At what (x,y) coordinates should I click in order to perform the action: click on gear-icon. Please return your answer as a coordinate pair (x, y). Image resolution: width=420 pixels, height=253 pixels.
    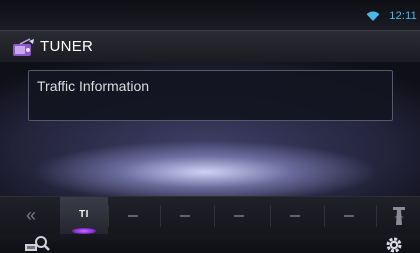
    Looking at the image, I should click on (394, 244).